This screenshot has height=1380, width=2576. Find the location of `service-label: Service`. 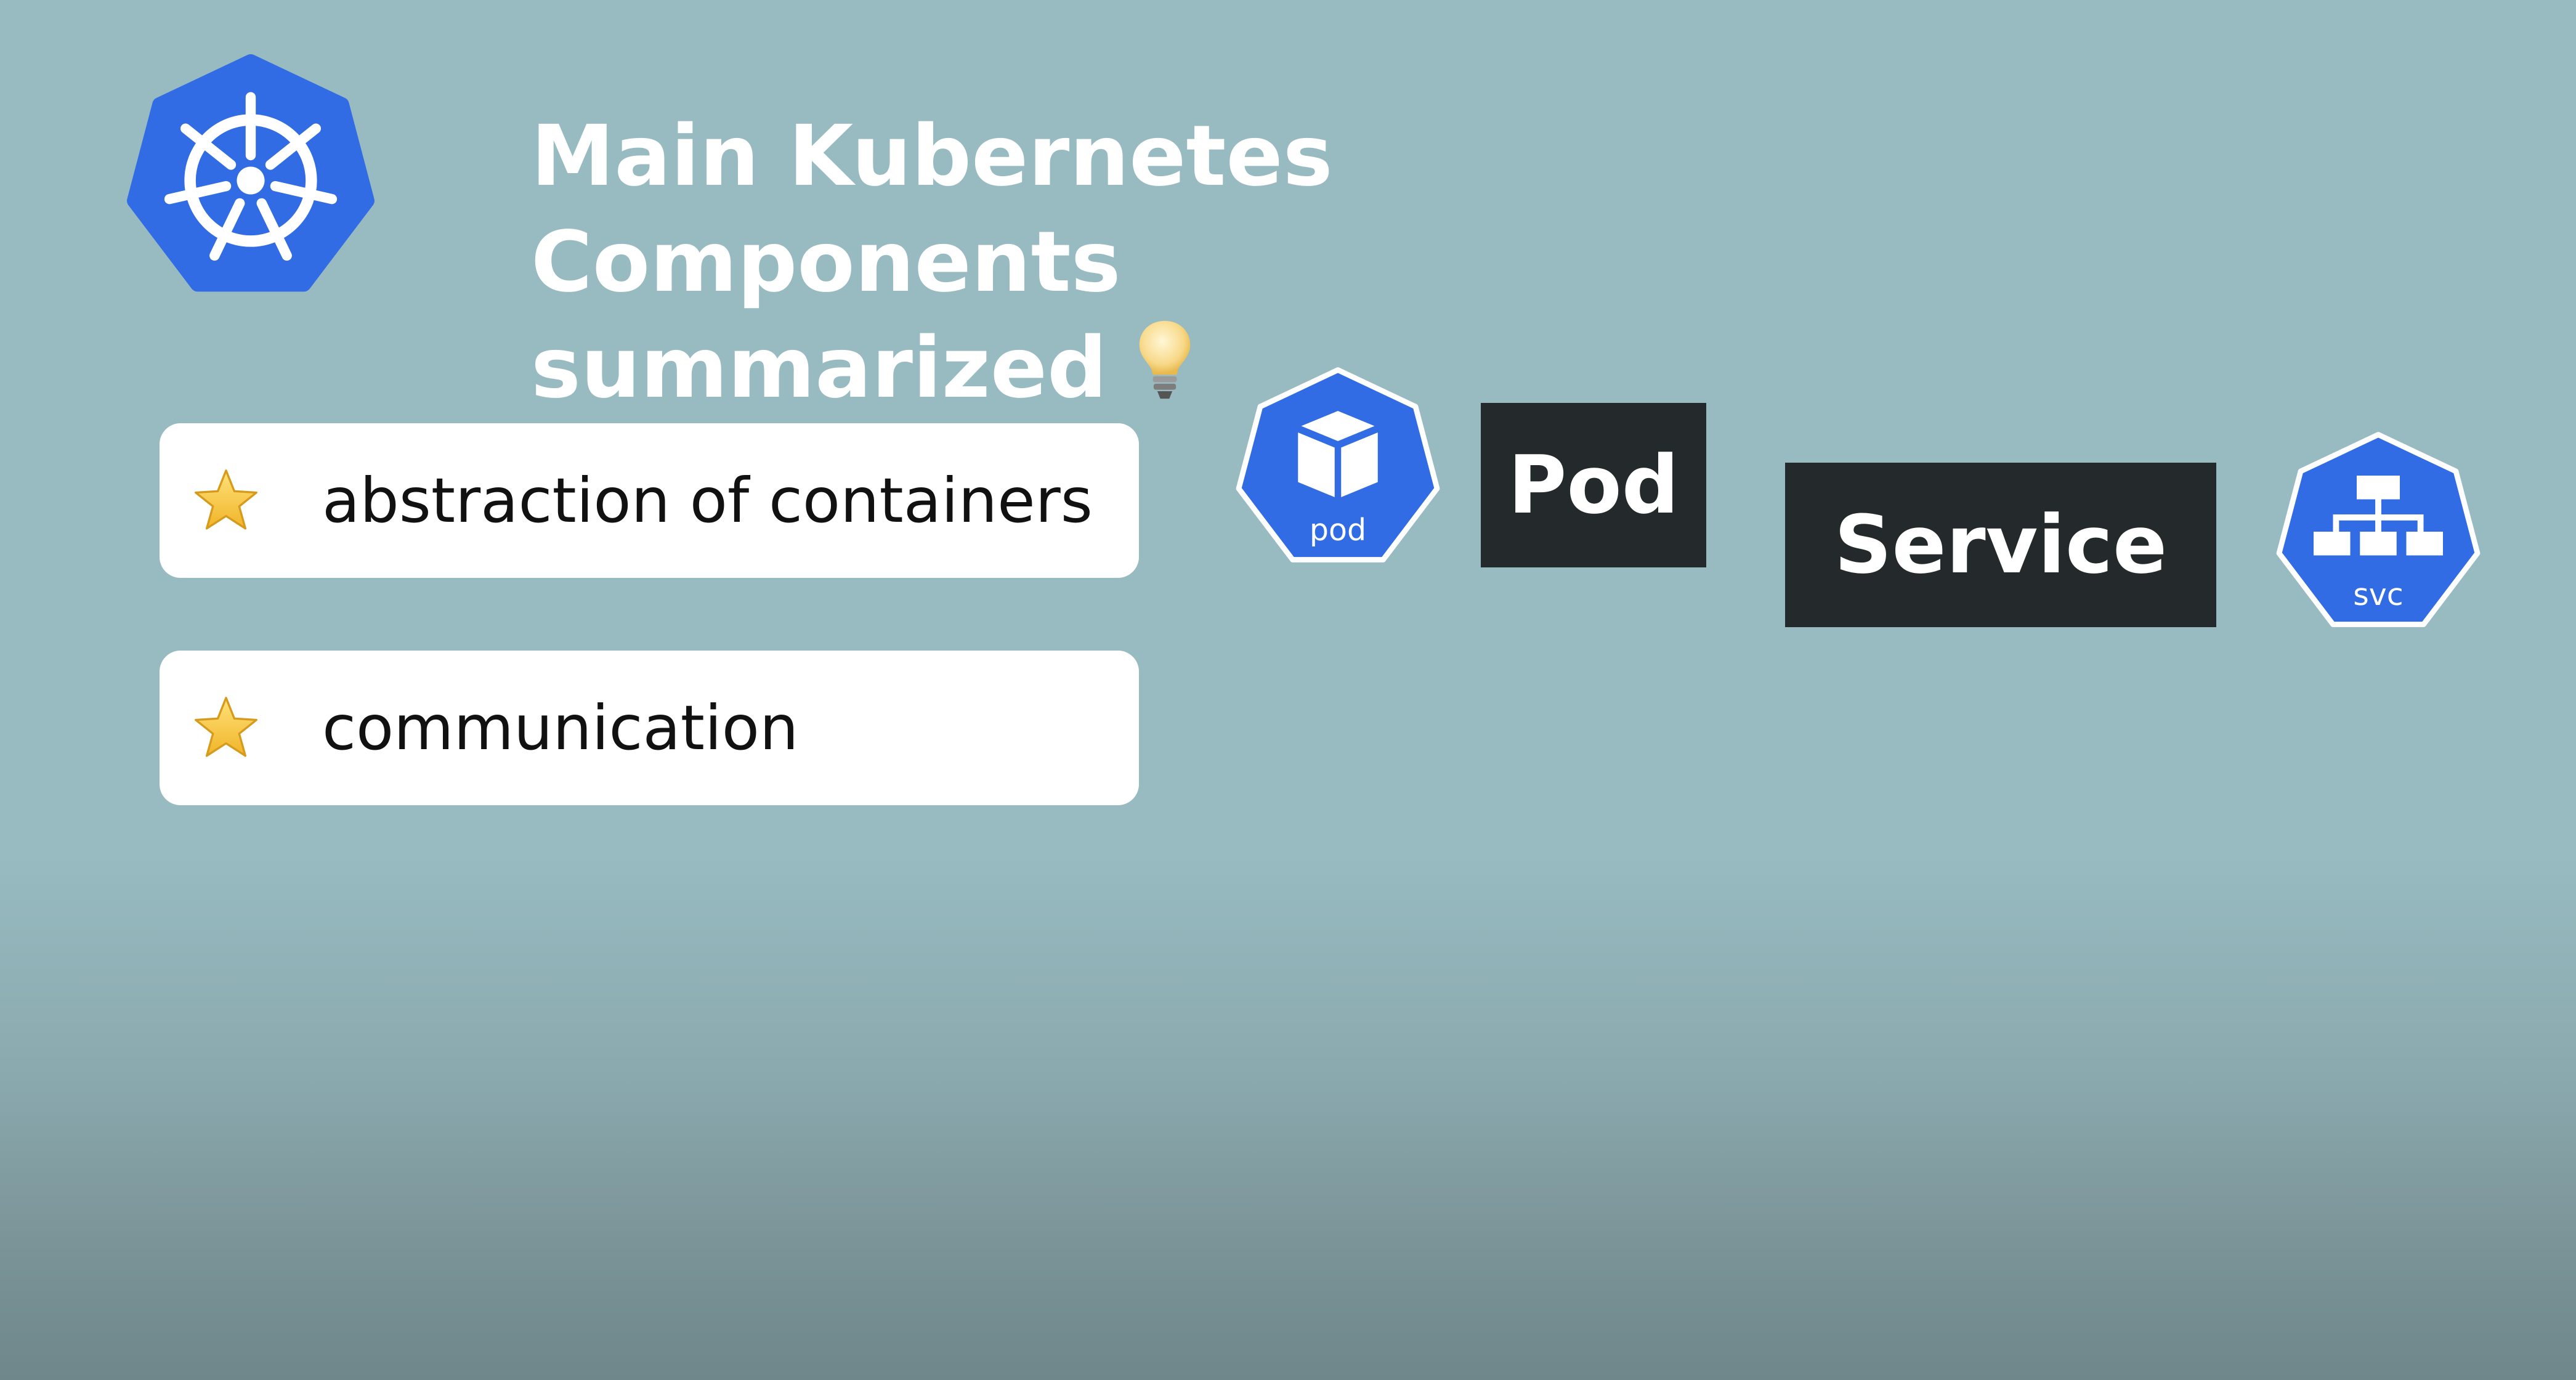

service-label: Service is located at coordinates (2000, 545).